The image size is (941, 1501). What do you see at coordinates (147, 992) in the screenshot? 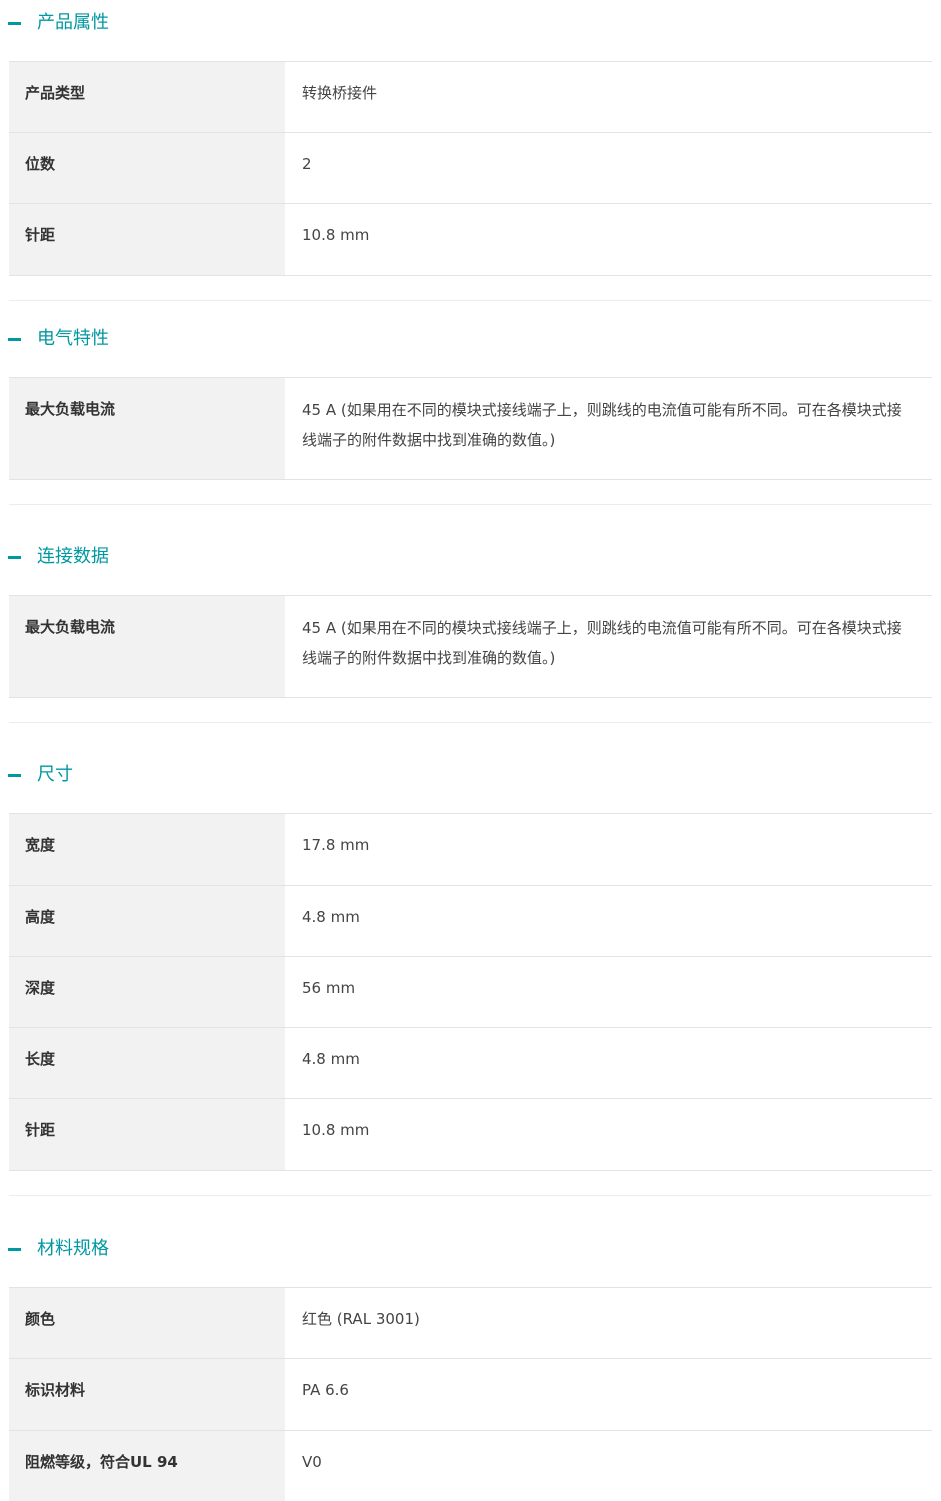
I see `row-label: 深度` at bounding box center [147, 992].